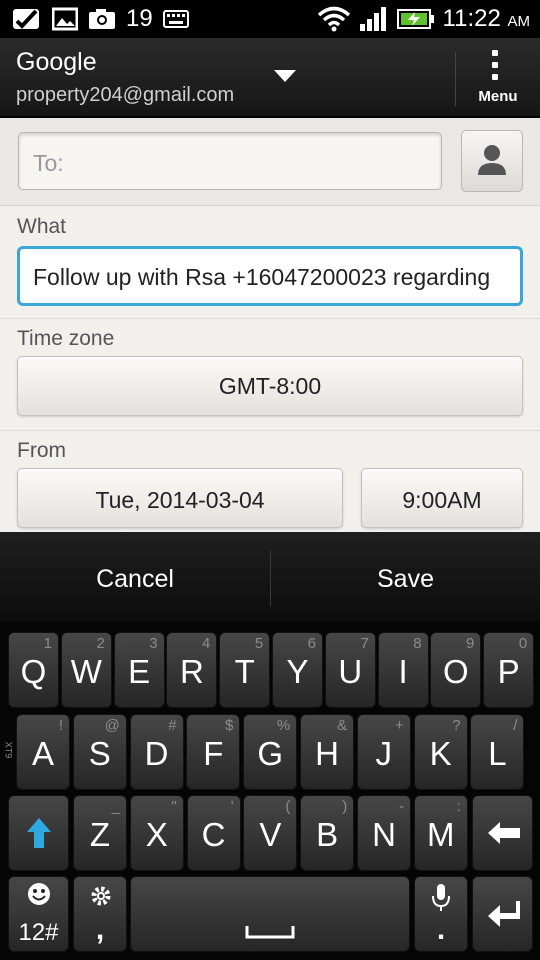 The image size is (540, 960). I want to click on key-p: 0P, so click(509, 670).